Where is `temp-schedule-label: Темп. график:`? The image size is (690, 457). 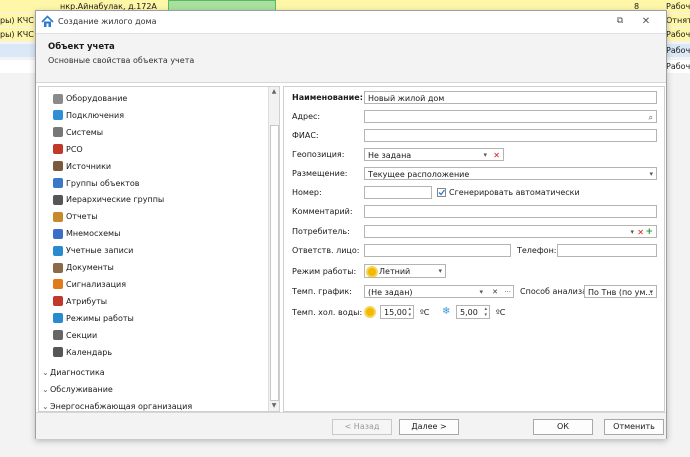
temp-schedule-label: Темп. график: is located at coordinates (322, 291).